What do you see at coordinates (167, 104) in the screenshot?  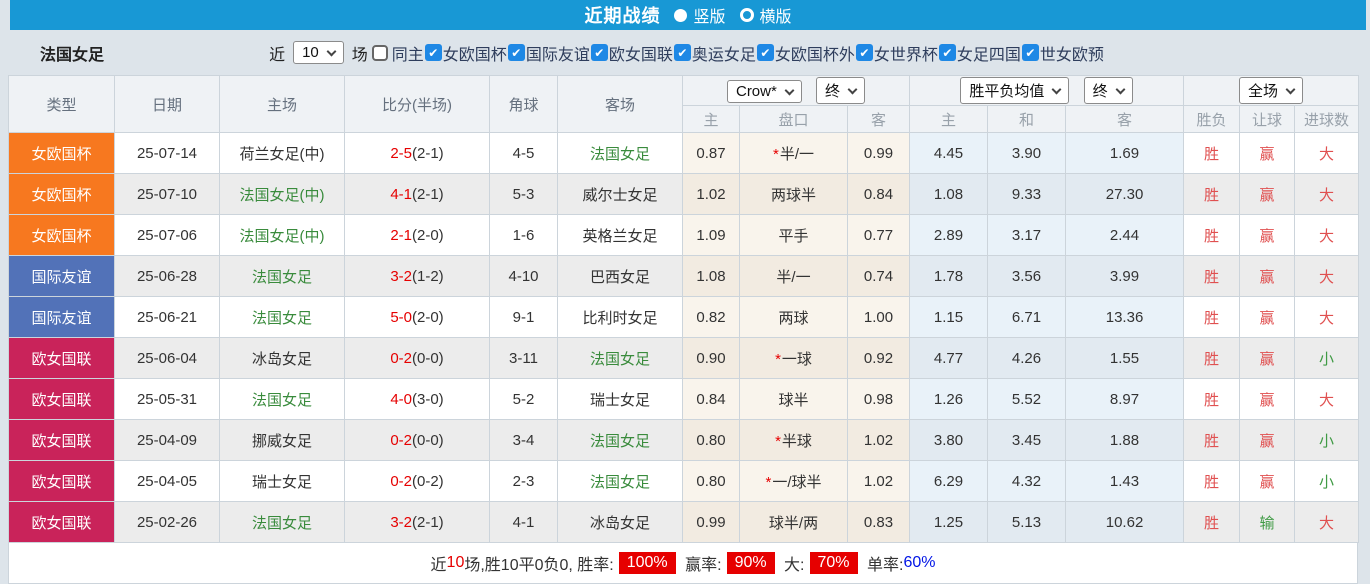 I see `col-header-date: 日期` at bounding box center [167, 104].